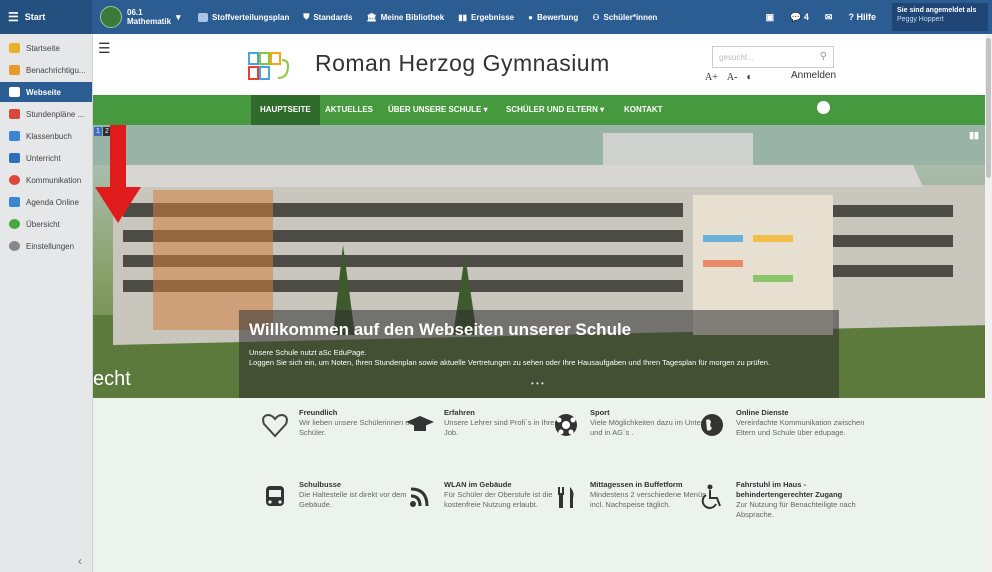 The height and width of the screenshot is (572, 992). Describe the element at coordinates (46, 92) in the screenshot. I see `sidebar-item-webseite: Webseite` at that location.